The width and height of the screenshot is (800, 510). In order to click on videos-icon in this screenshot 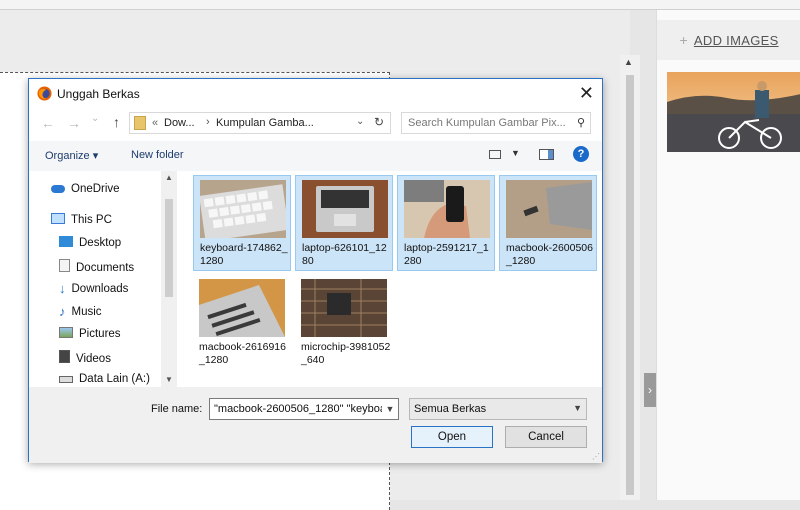, I will do `click(64, 356)`.